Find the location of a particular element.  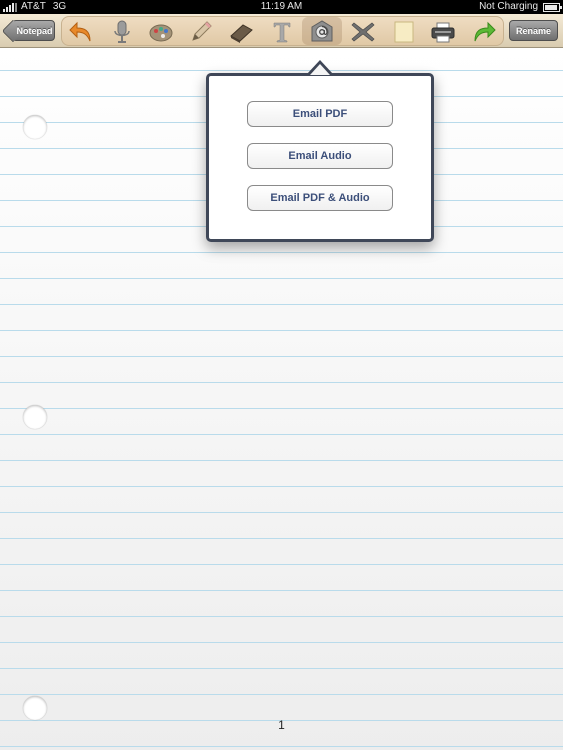

status-right: Not Charging is located at coordinates (520, 7).